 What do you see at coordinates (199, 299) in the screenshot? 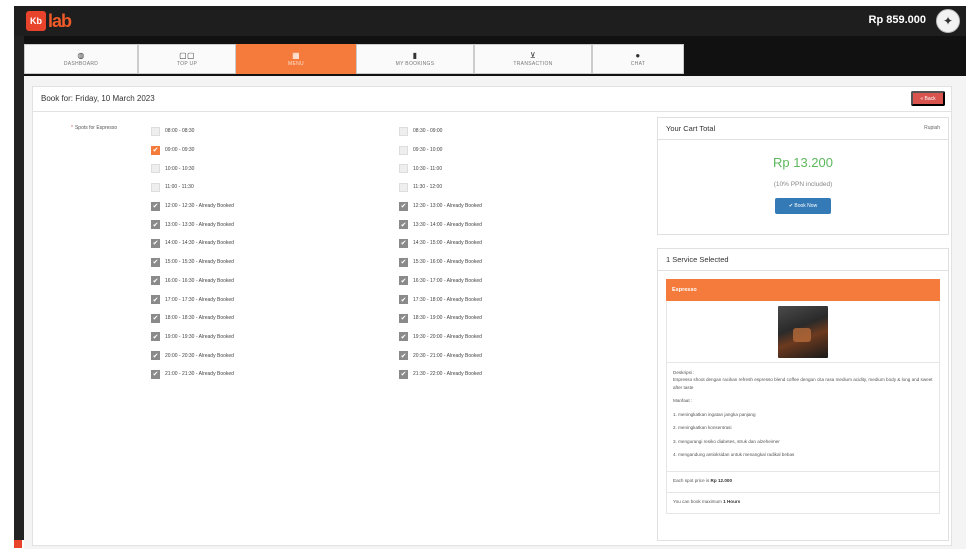
I see `slot-label: 17:00 - 17:30 - Already Booked` at bounding box center [199, 299].